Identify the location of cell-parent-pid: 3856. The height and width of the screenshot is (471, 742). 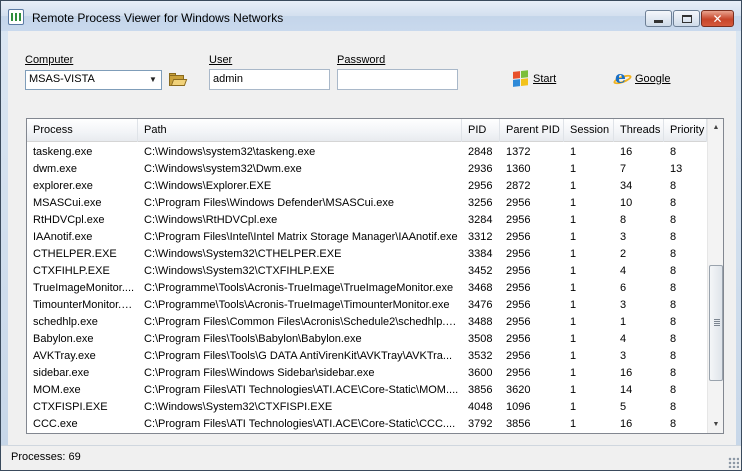
(518, 424).